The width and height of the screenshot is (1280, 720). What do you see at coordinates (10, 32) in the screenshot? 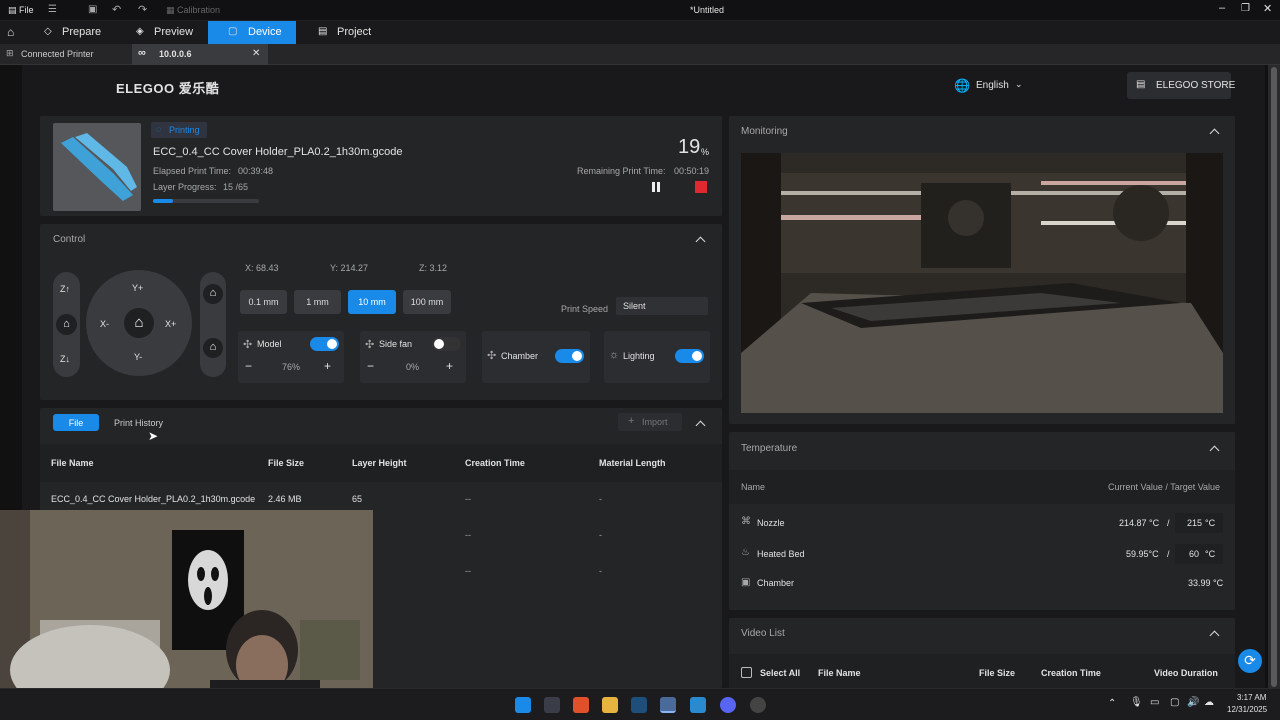
I see `home-icon: ⌂` at bounding box center [10, 32].